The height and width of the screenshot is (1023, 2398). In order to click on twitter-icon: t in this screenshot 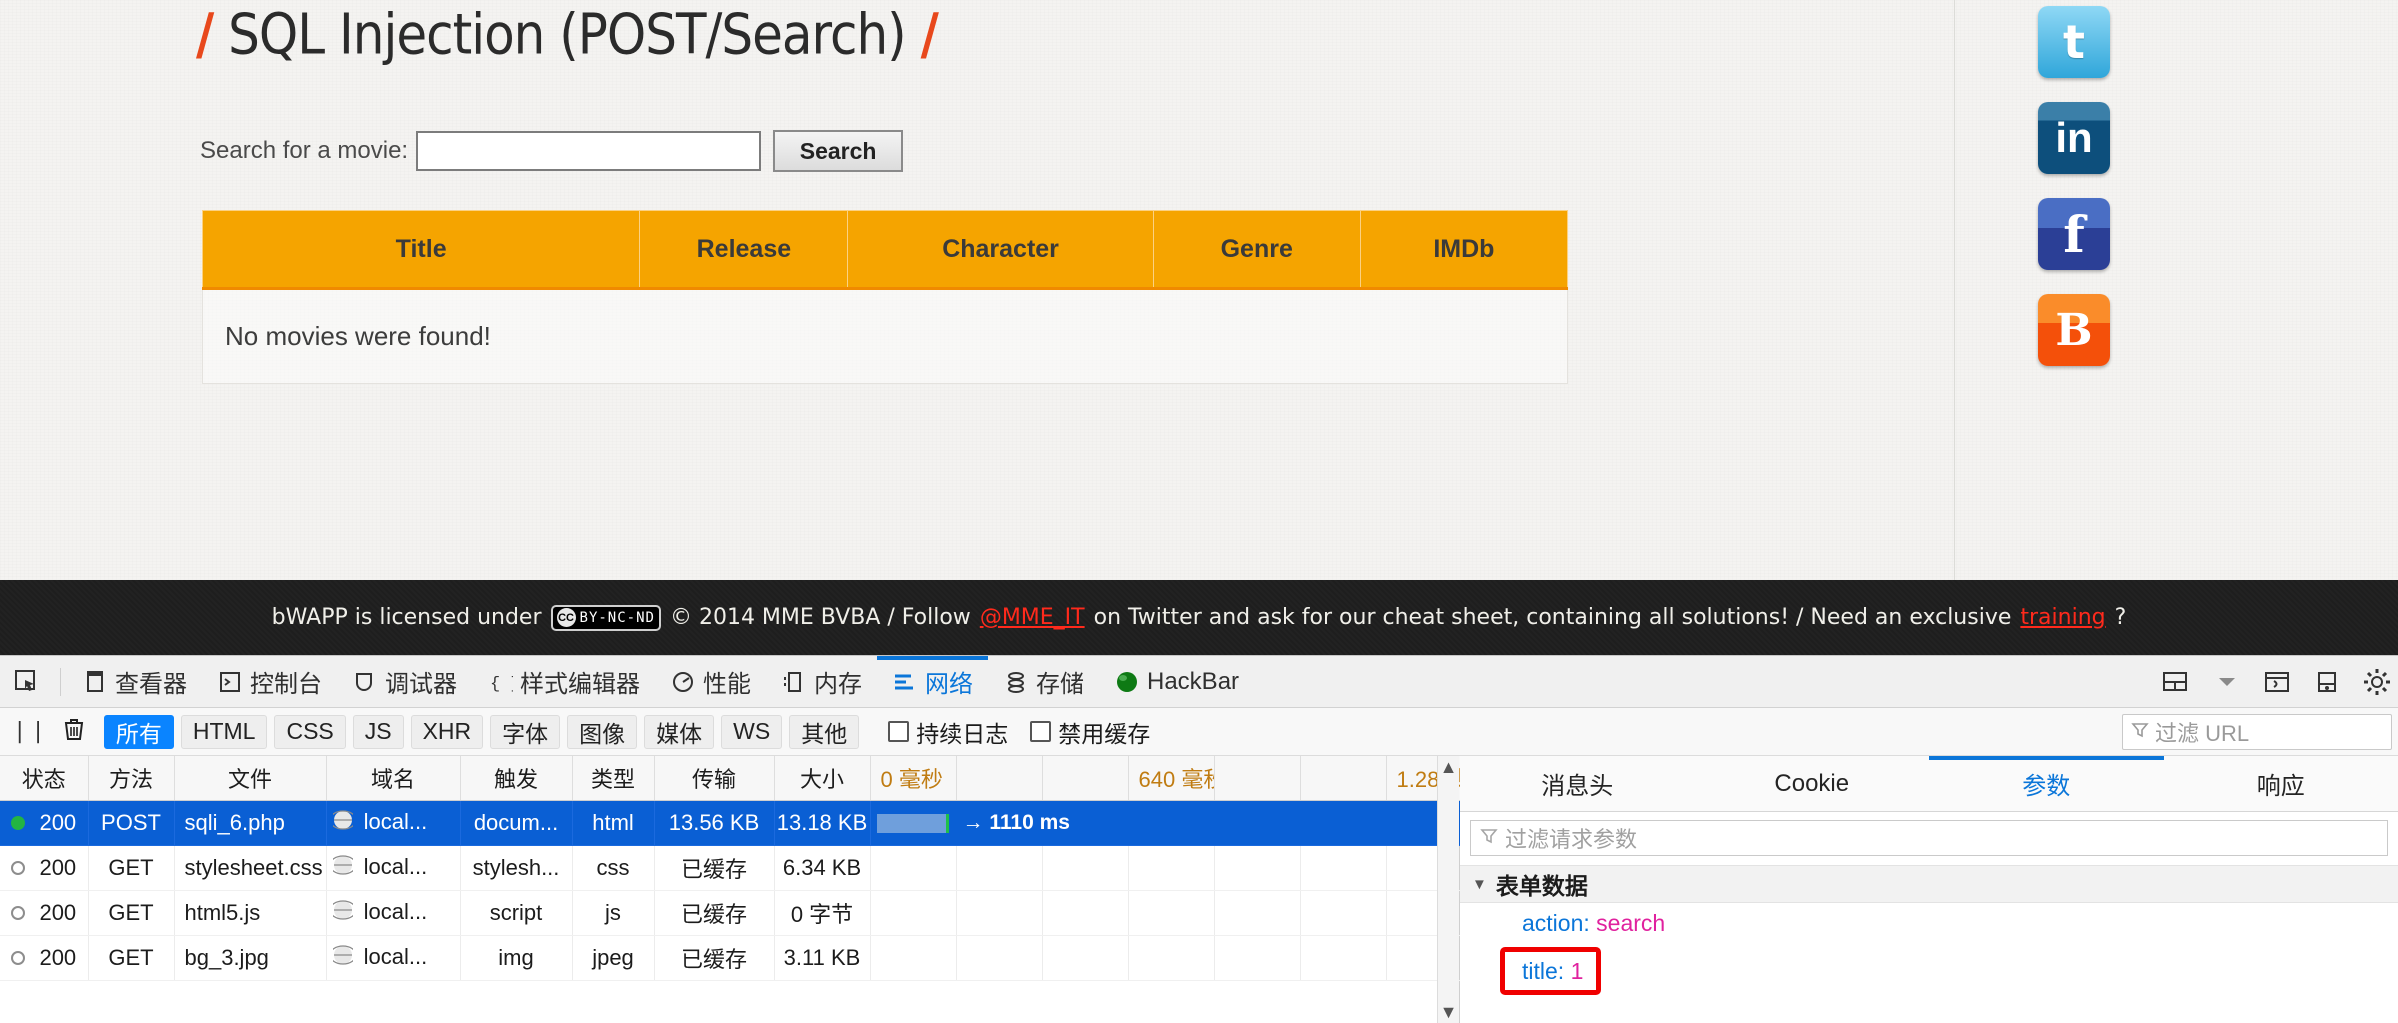, I will do `click(2074, 42)`.